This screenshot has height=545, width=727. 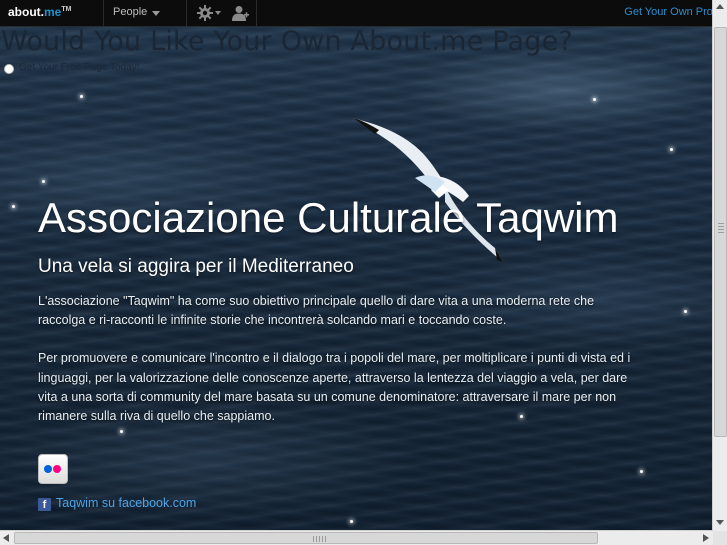 What do you see at coordinates (428, 190) in the screenshot?
I see `seagull-image` at bounding box center [428, 190].